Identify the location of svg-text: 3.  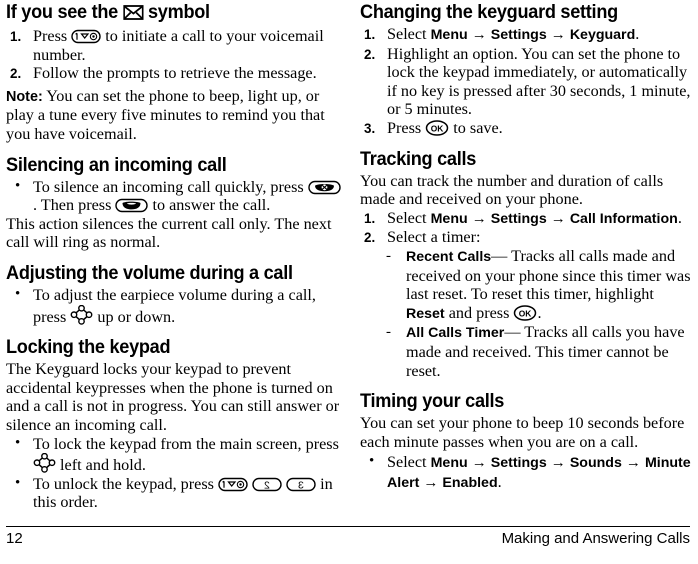
(301, 485).